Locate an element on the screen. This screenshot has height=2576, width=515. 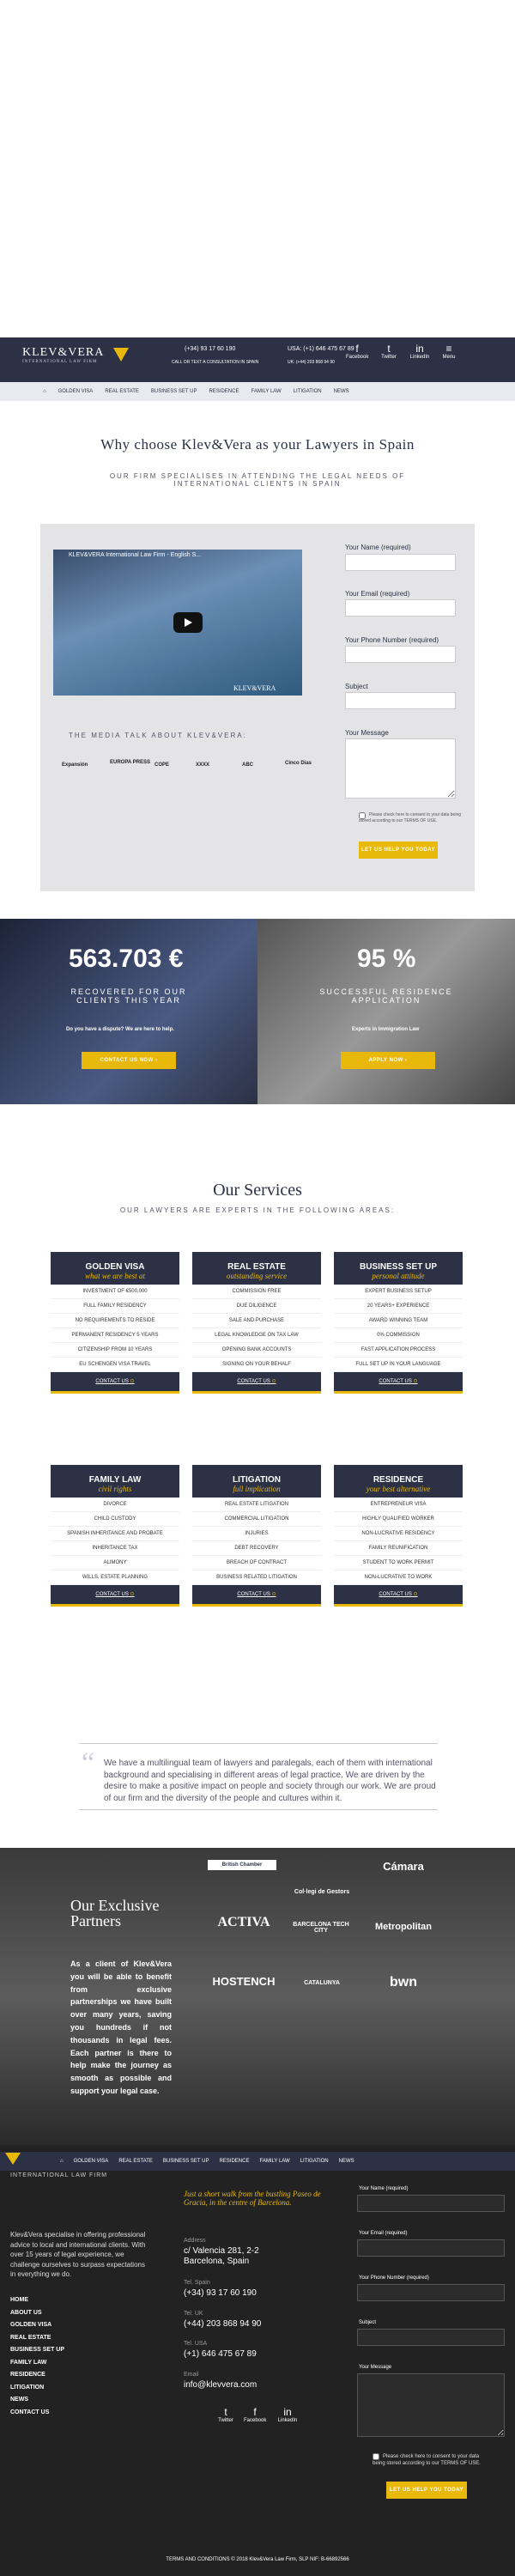
message-field is located at coordinates (400, 768).